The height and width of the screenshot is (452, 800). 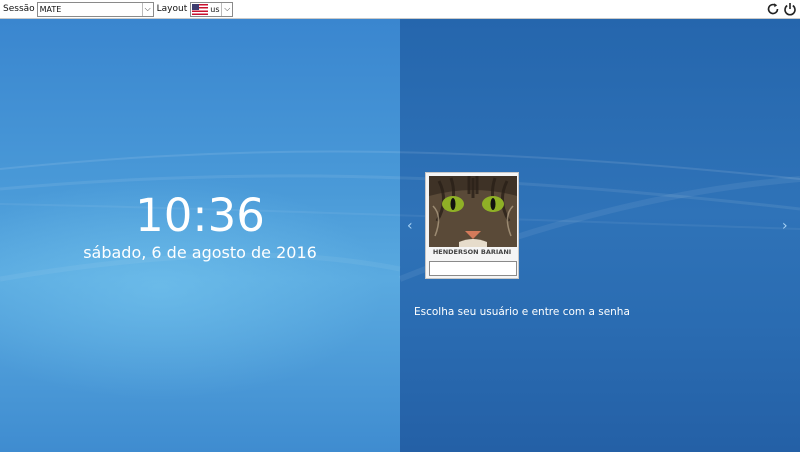 I want to click on user-name: HENDERSON BARIANI, so click(x=472, y=252).